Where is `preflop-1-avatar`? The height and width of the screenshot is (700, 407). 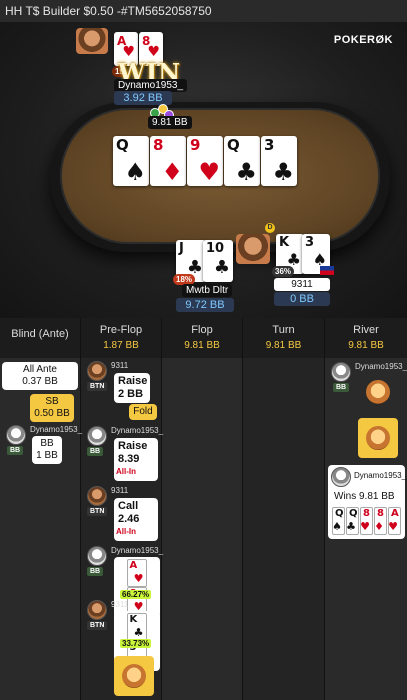
preflop-1-avatar is located at coordinates (97, 371).